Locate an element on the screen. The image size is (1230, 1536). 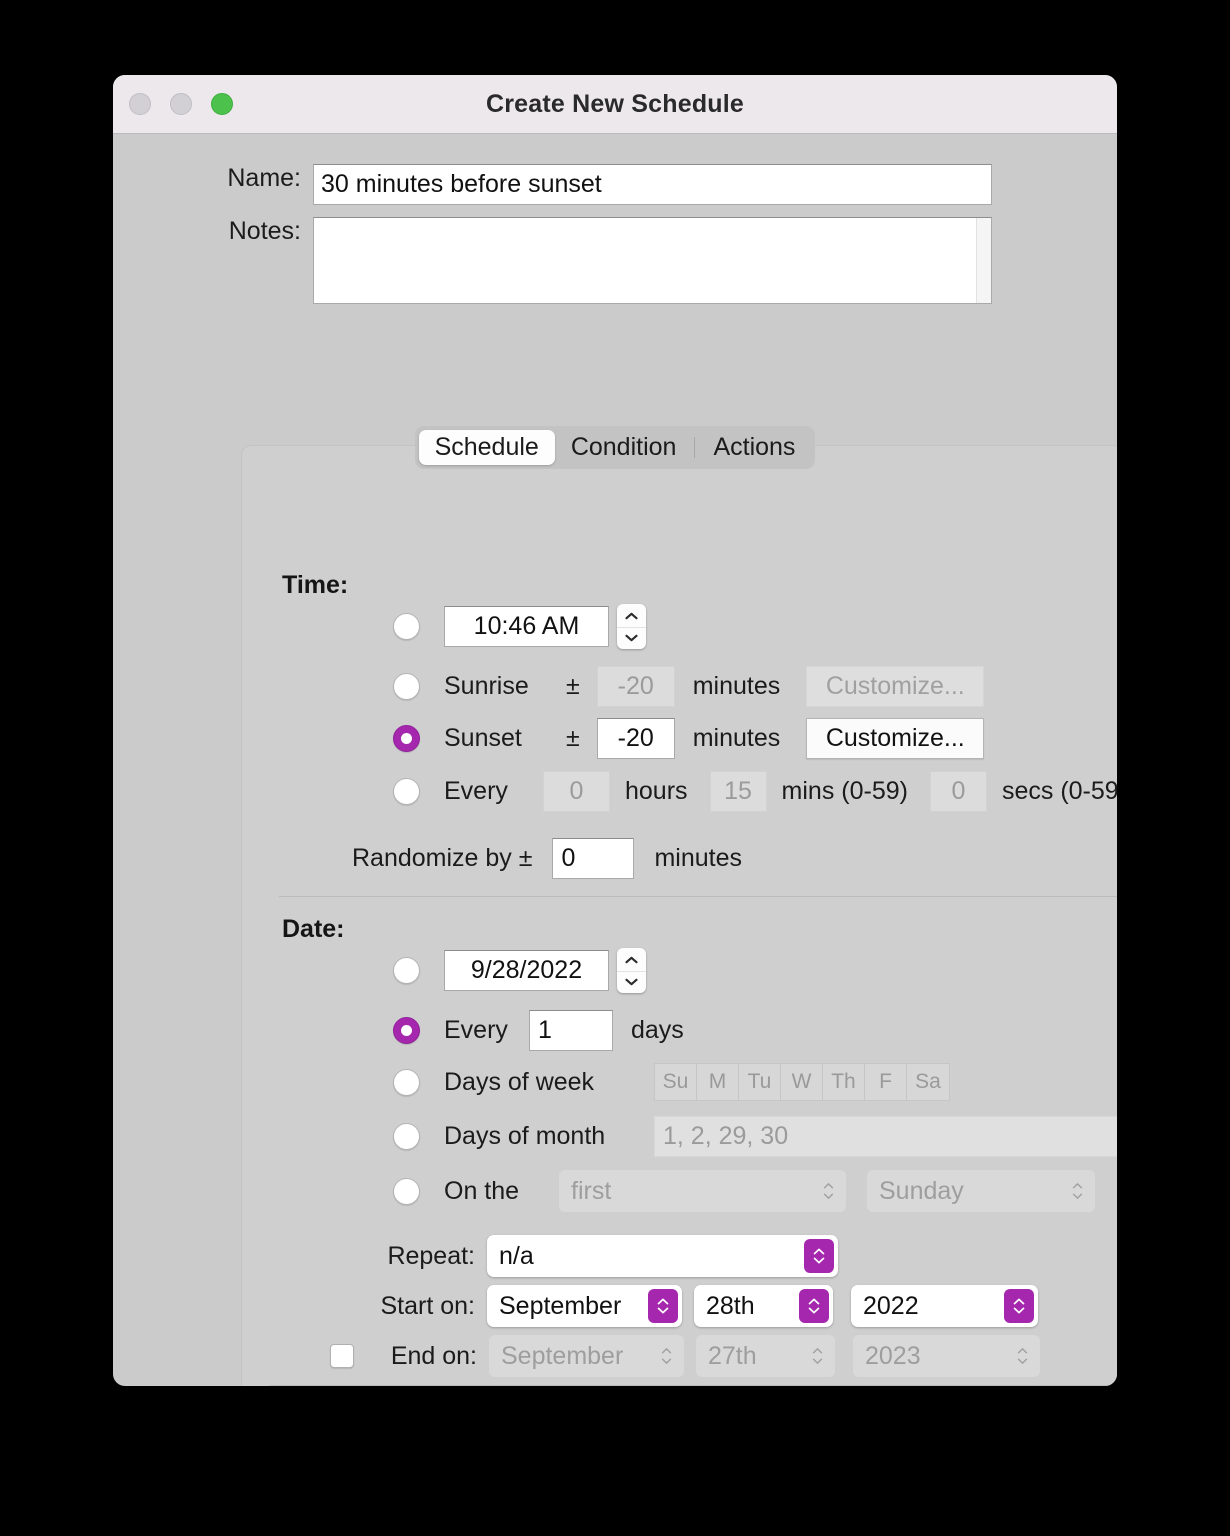
options-divider is located at coordinates (693, 1385).